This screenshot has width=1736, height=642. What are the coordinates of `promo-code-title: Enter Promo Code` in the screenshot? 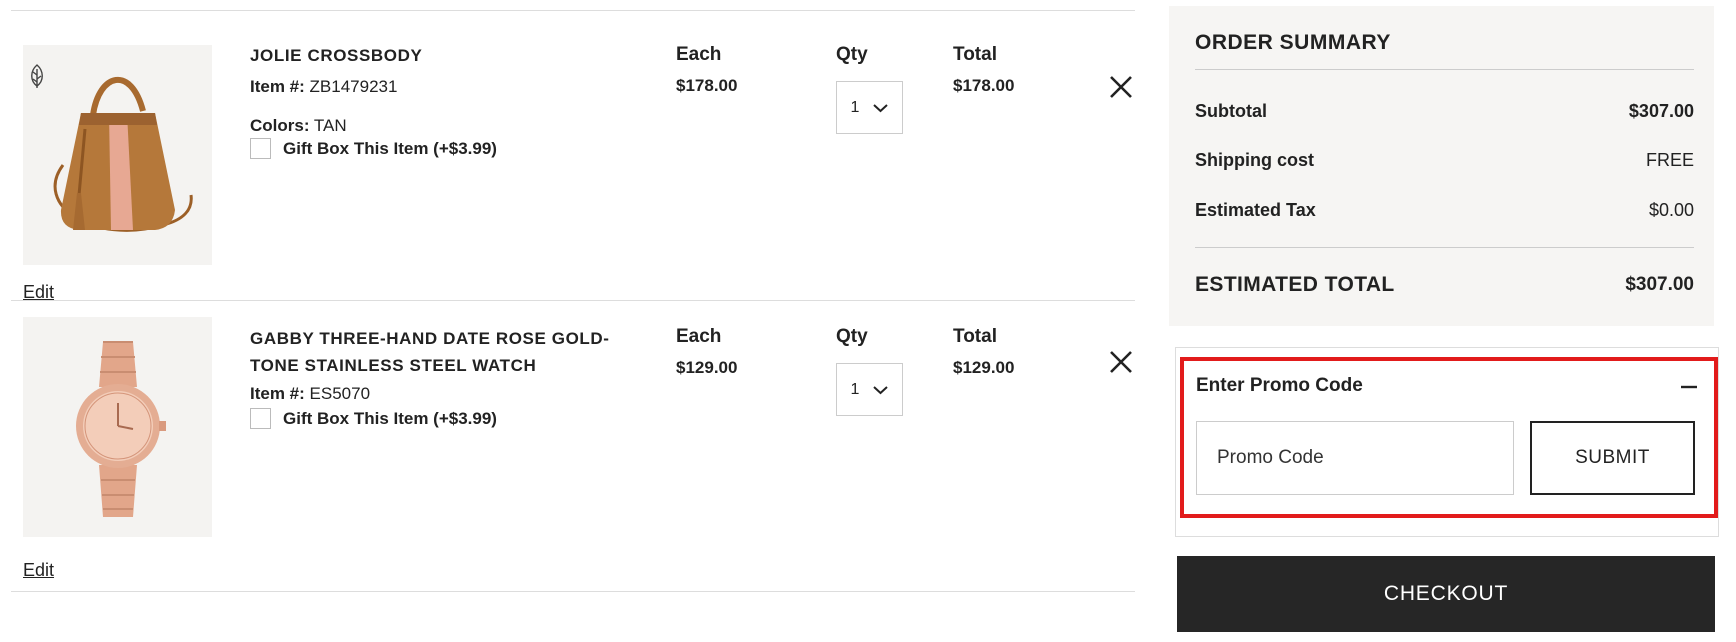 It's located at (1279, 386).